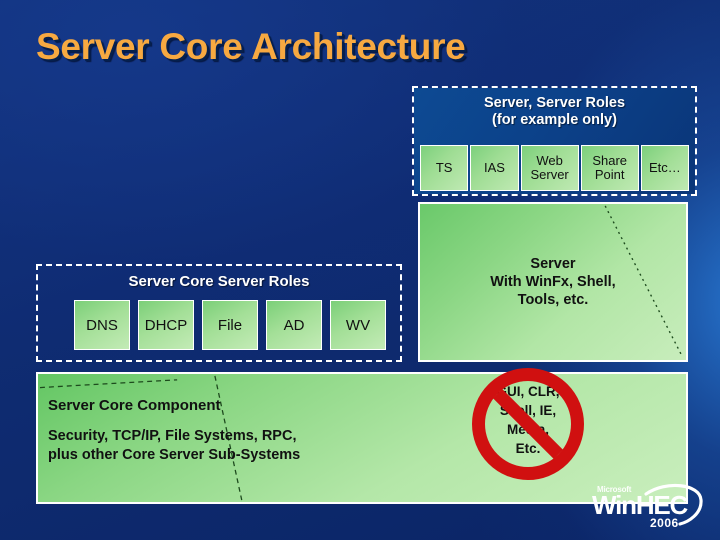  I want to click on server-core-roles-tile-group: DNS DHCP File AD WV, so click(230, 325).